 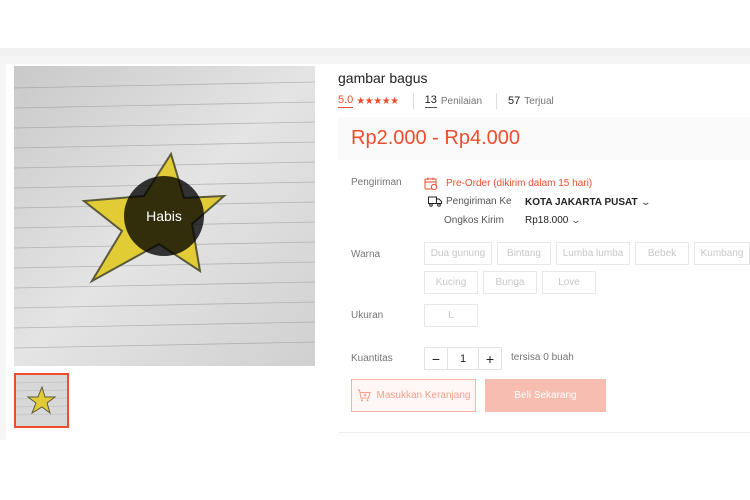 I want to click on ship-to-dropdown: KOTA JAKARTA PUSAT ⌄, so click(x=588, y=202).